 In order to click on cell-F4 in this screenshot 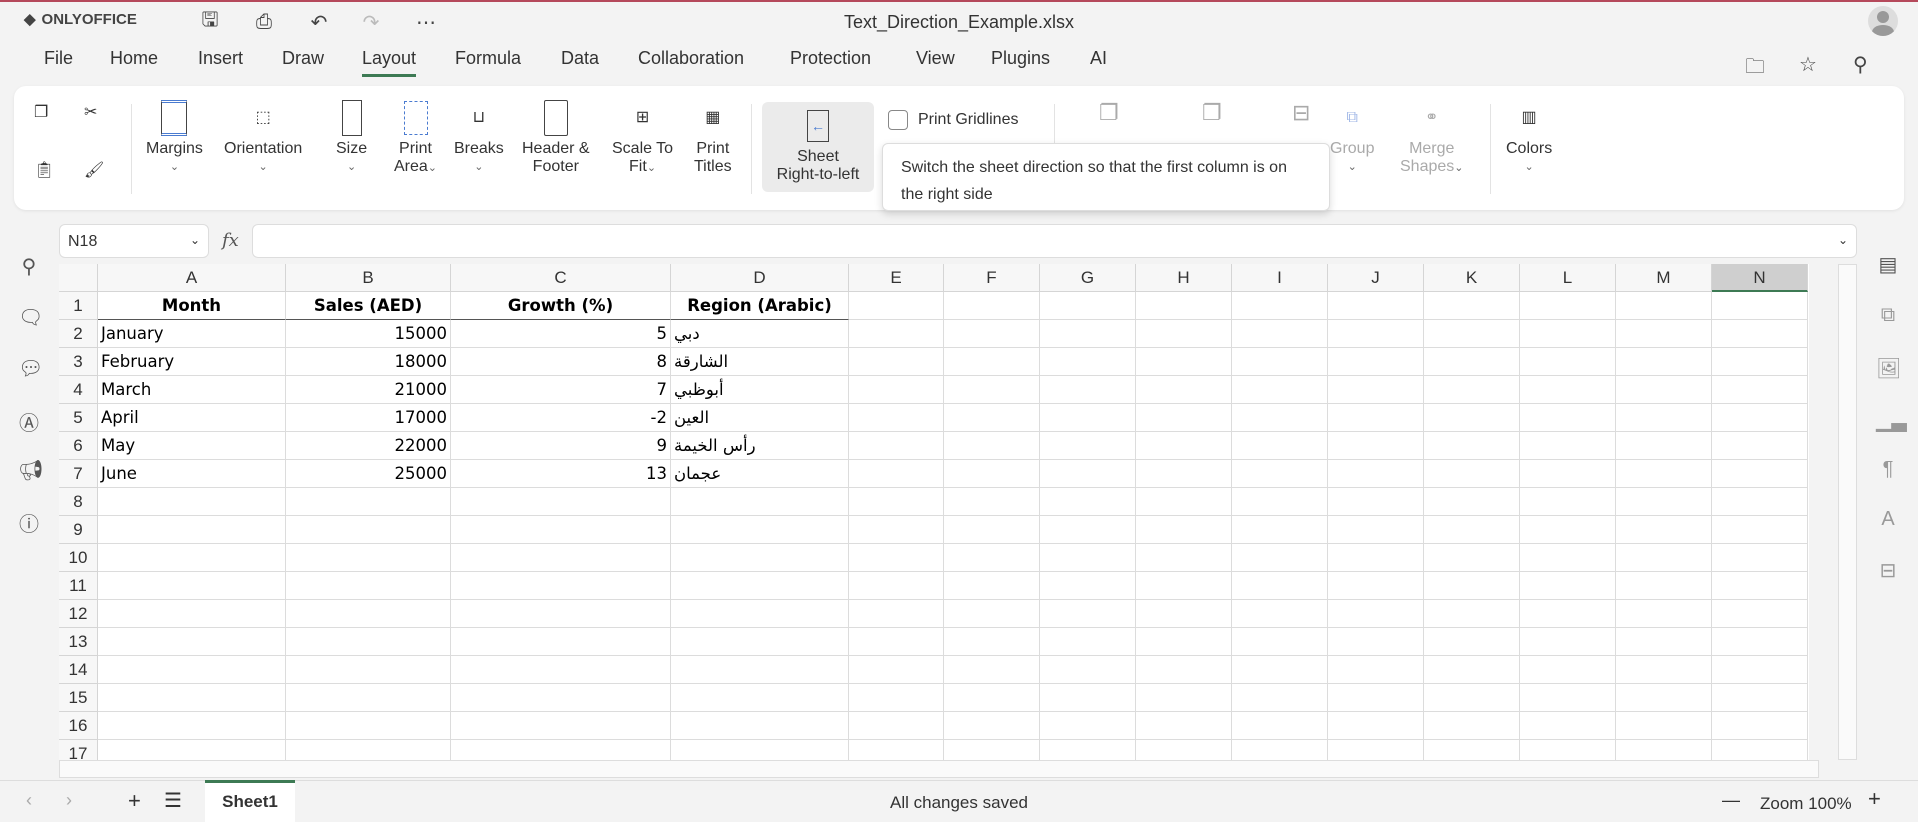, I will do `click(992, 390)`.